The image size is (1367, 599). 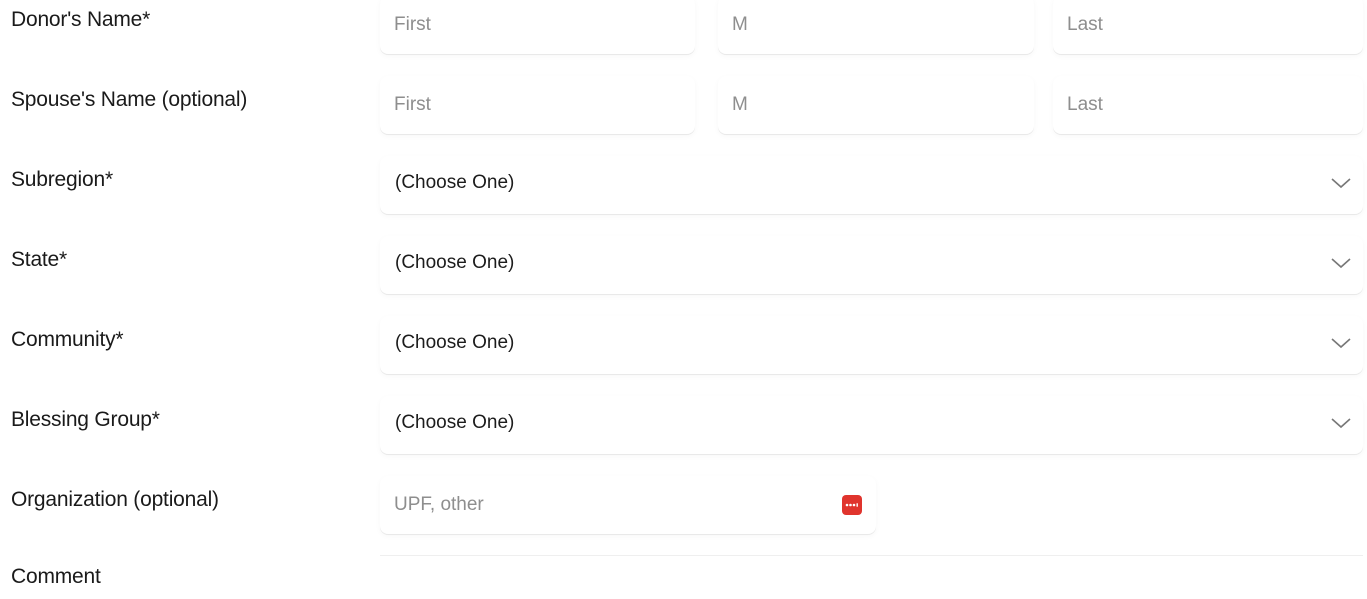 What do you see at coordinates (129, 99) in the screenshot?
I see `spouse-name-label: Spouse's Name (optional)` at bounding box center [129, 99].